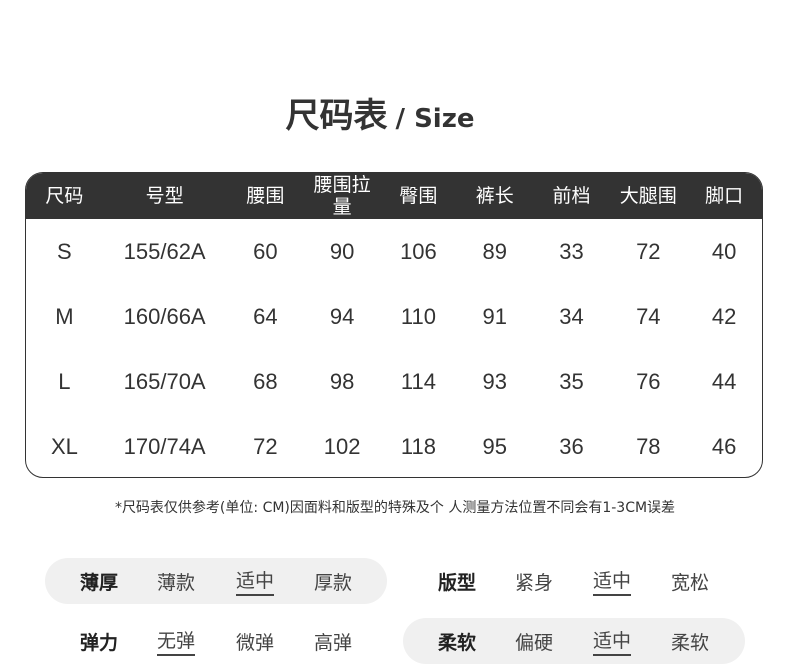  I want to click on softness-option-soft: 柔软, so click(690, 642).